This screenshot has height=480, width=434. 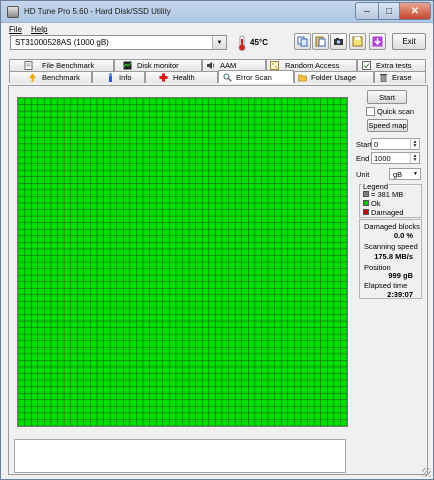 I want to click on tab-error-scan: Error Scan, so click(x=256, y=76).